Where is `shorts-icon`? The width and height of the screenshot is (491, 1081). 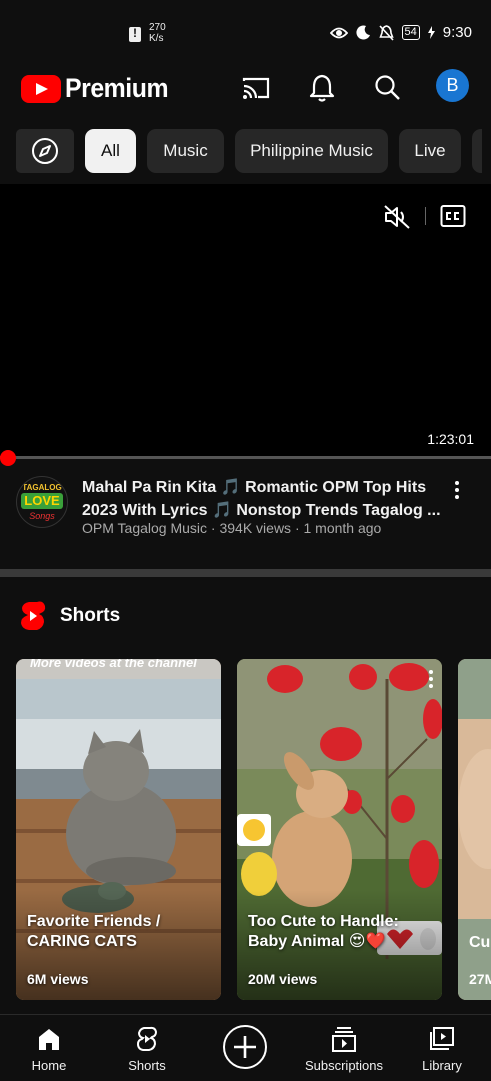
shorts-icon is located at coordinates (147, 1038).